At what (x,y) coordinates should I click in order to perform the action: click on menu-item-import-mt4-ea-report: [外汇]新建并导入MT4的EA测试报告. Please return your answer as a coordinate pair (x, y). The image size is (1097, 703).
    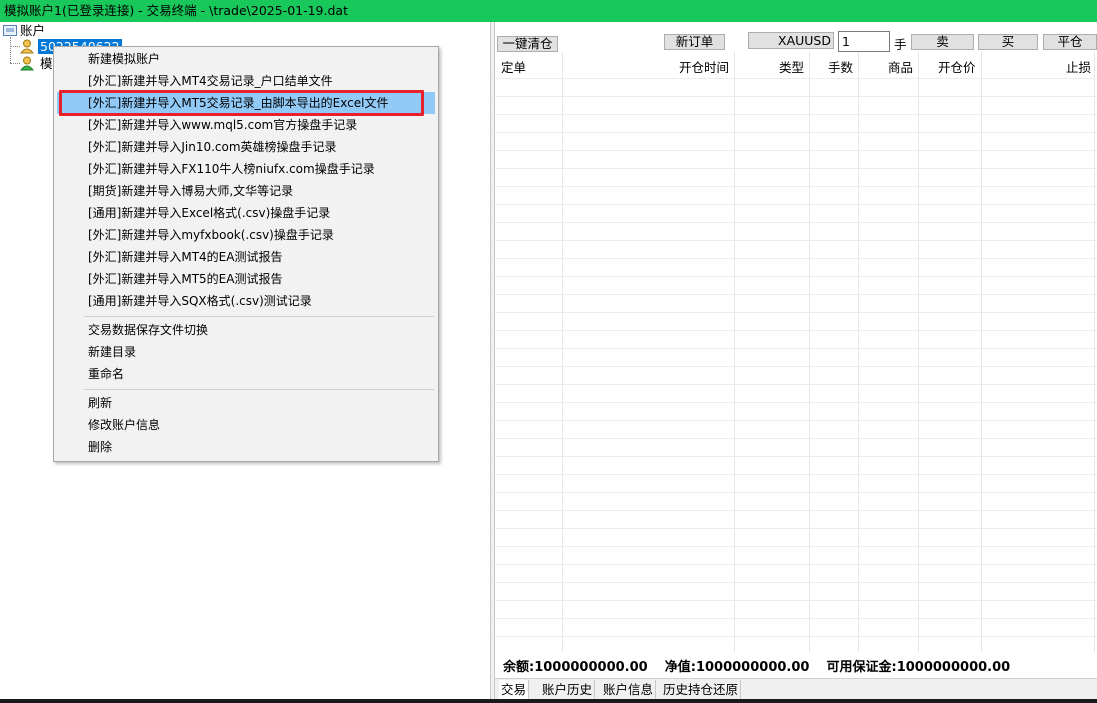
    Looking at the image, I should click on (246, 257).